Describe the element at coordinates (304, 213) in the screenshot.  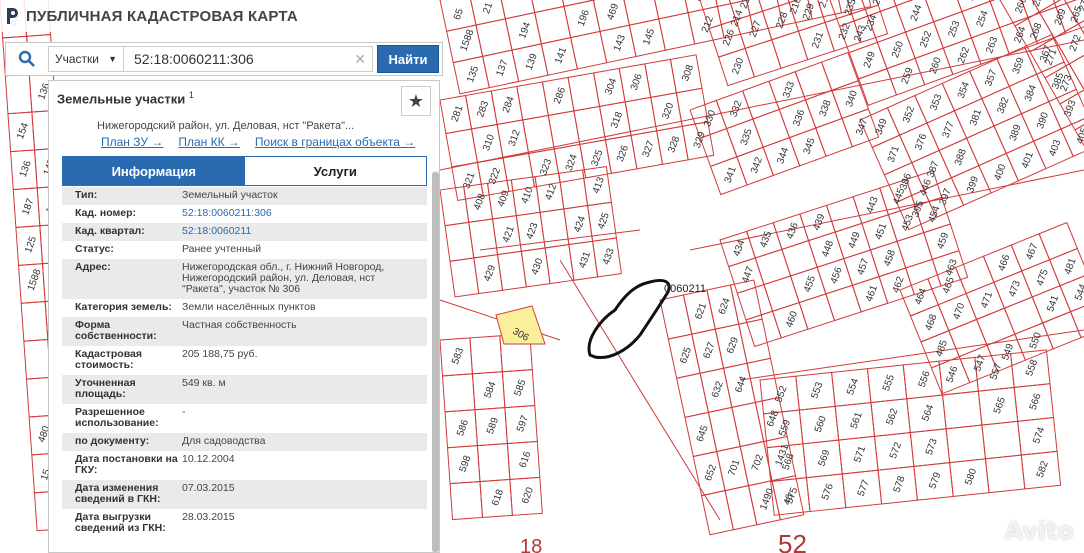
I see `info-row-value: 52:18:0060211:306` at that location.